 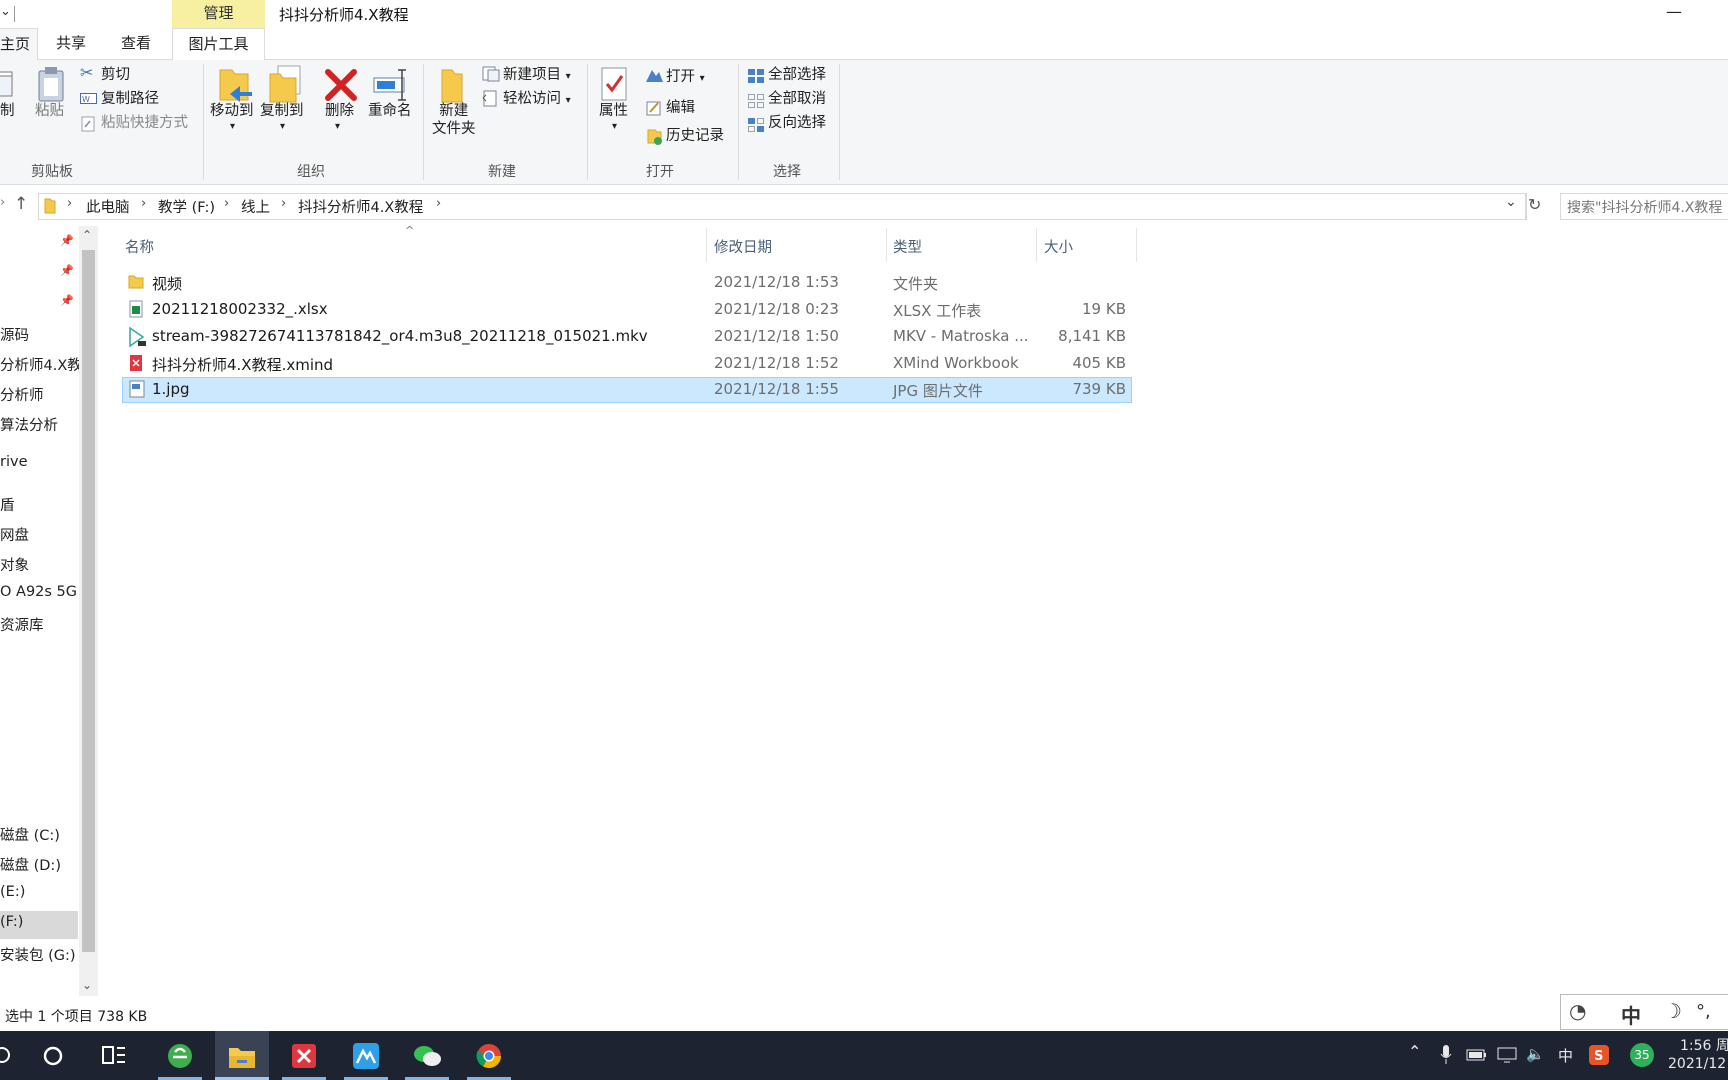 What do you see at coordinates (1534, 204) in the screenshot?
I see `refresh-icon: ↻` at bounding box center [1534, 204].